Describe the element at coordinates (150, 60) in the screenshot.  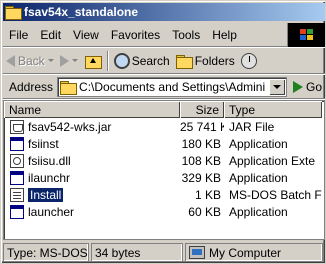
I see `search-label: Search` at that location.